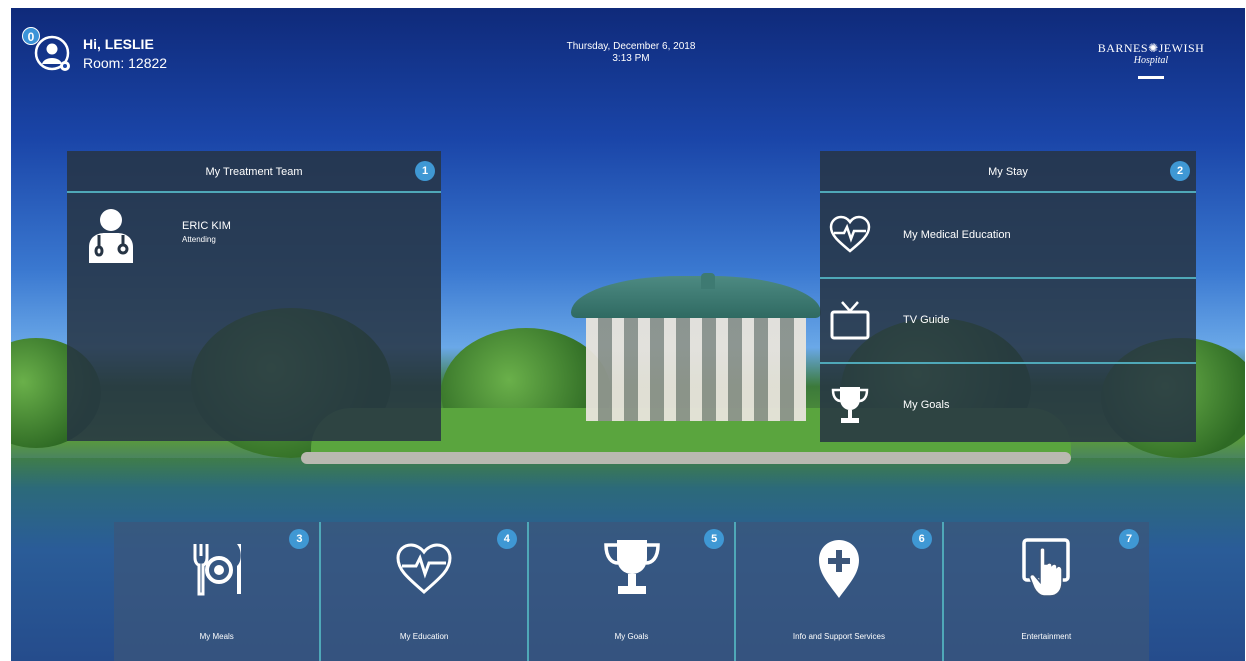 The image size is (1246, 661). What do you see at coordinates (1151, 48) in the screenshot?
I see `logo-text: BARNES✺JEWISH` at bounding box center [1151, 48].